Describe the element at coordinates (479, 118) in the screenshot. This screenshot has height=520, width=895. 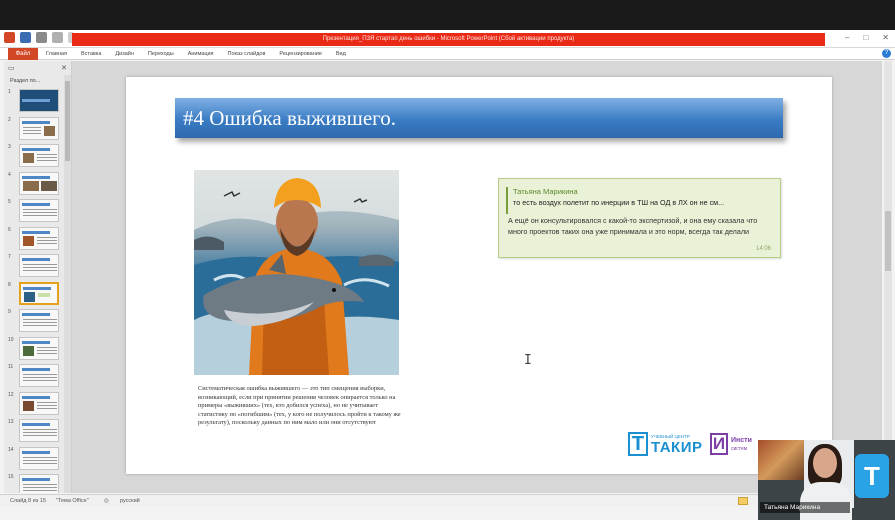
I see `slide-title-banner: #4 Ошибка выжившего.` at that location.